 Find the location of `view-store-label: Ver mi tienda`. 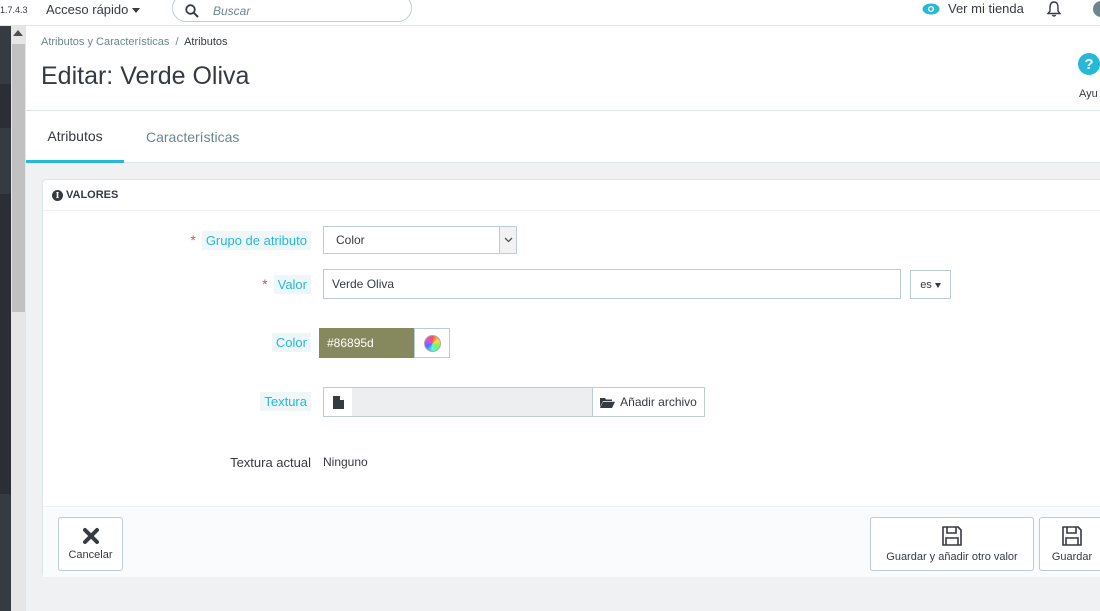

view-store-label: Ver mi tienda is located at coordinates (986, 8).